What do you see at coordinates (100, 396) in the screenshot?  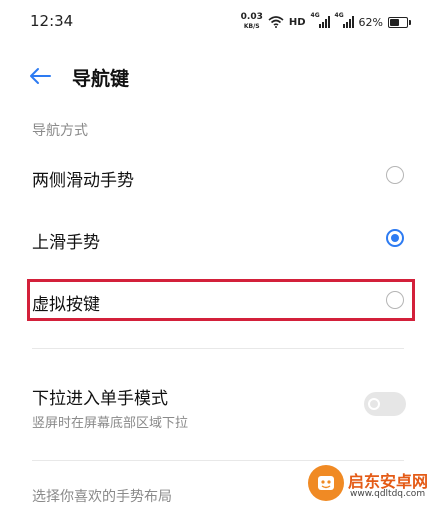 I see `one-hand-mode-title: 下拉进入单手模式` at bounding box center [100, 396].